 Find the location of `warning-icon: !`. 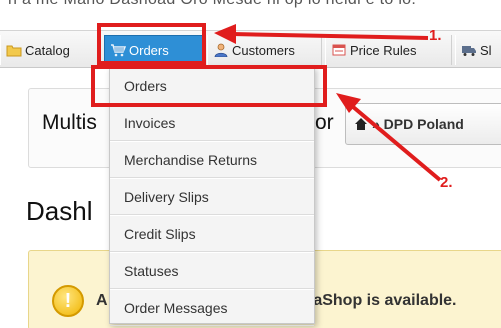

warning-icon: ! is located at coordinates (68, 301).